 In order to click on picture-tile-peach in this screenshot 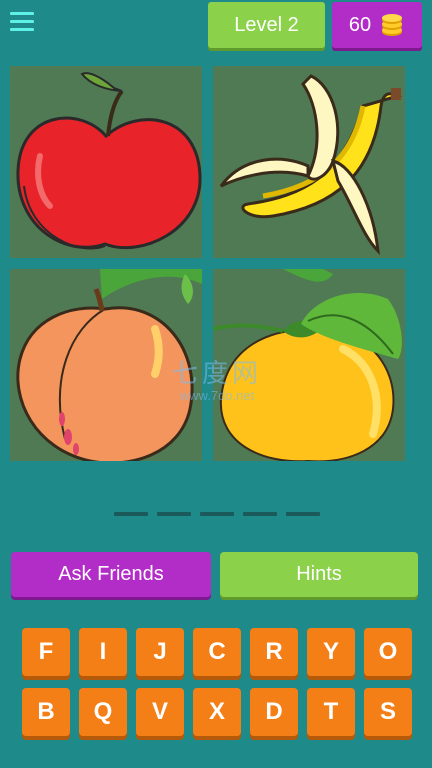, I will do `click(106, 365)`.